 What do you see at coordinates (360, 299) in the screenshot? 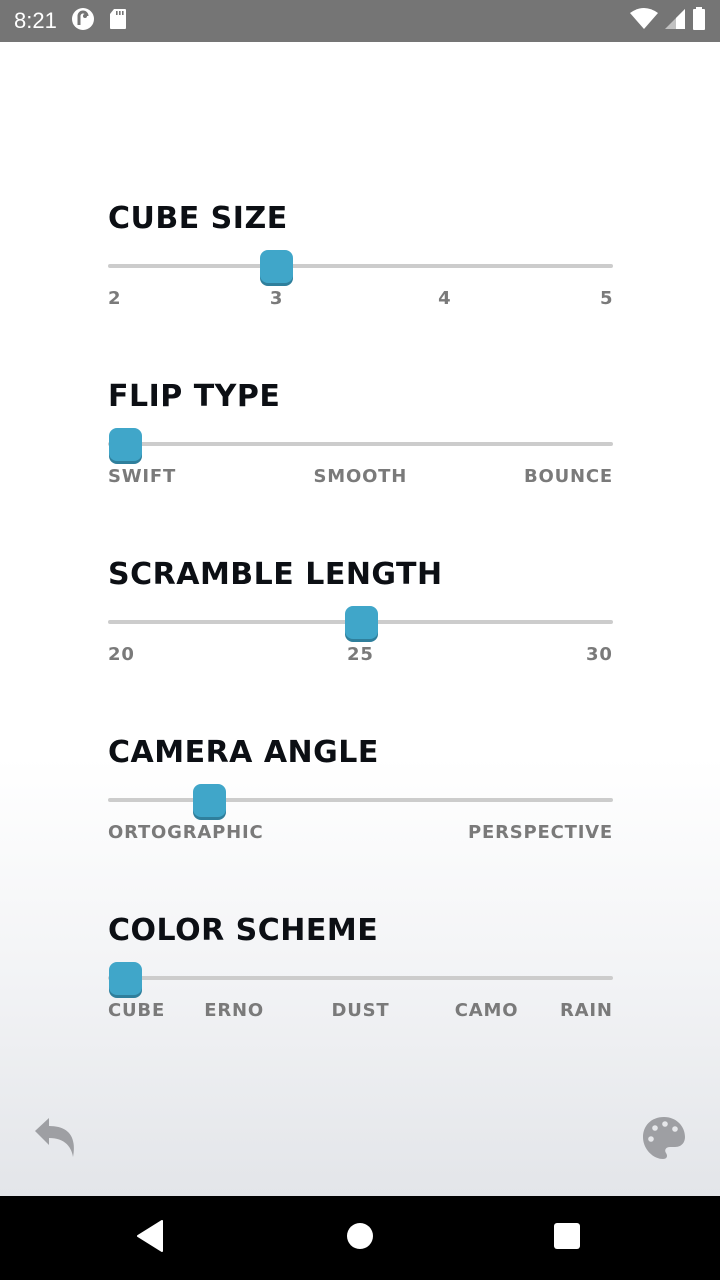
I see `slider-tick-labels: 2 3 4 5` at bounding box center [360, 299].